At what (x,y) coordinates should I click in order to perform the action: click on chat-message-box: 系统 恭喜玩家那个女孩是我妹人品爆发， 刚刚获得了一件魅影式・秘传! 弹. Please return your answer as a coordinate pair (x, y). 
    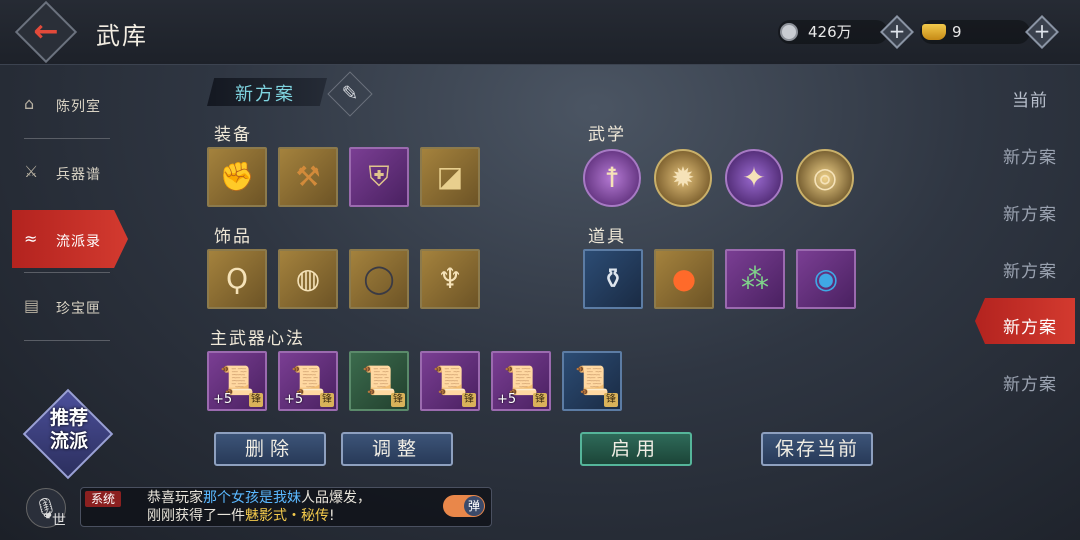
    Looking at the image, I should click on (286, 507).